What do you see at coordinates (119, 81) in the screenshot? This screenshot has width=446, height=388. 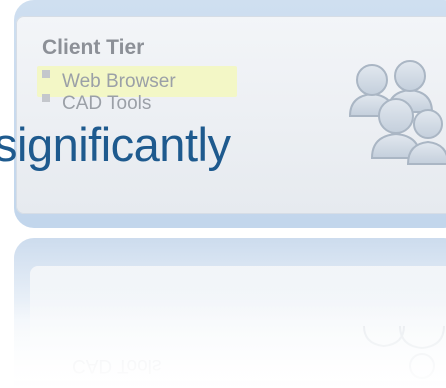 I see `list-item-web-browser: Web Browser` at bounding box center [119, 81].